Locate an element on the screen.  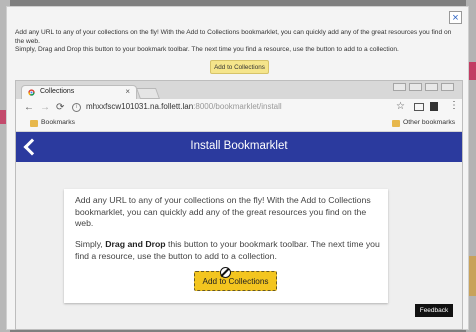
modal-add-to-collections-button: Add to Collections is located at coordinates (239, 67).